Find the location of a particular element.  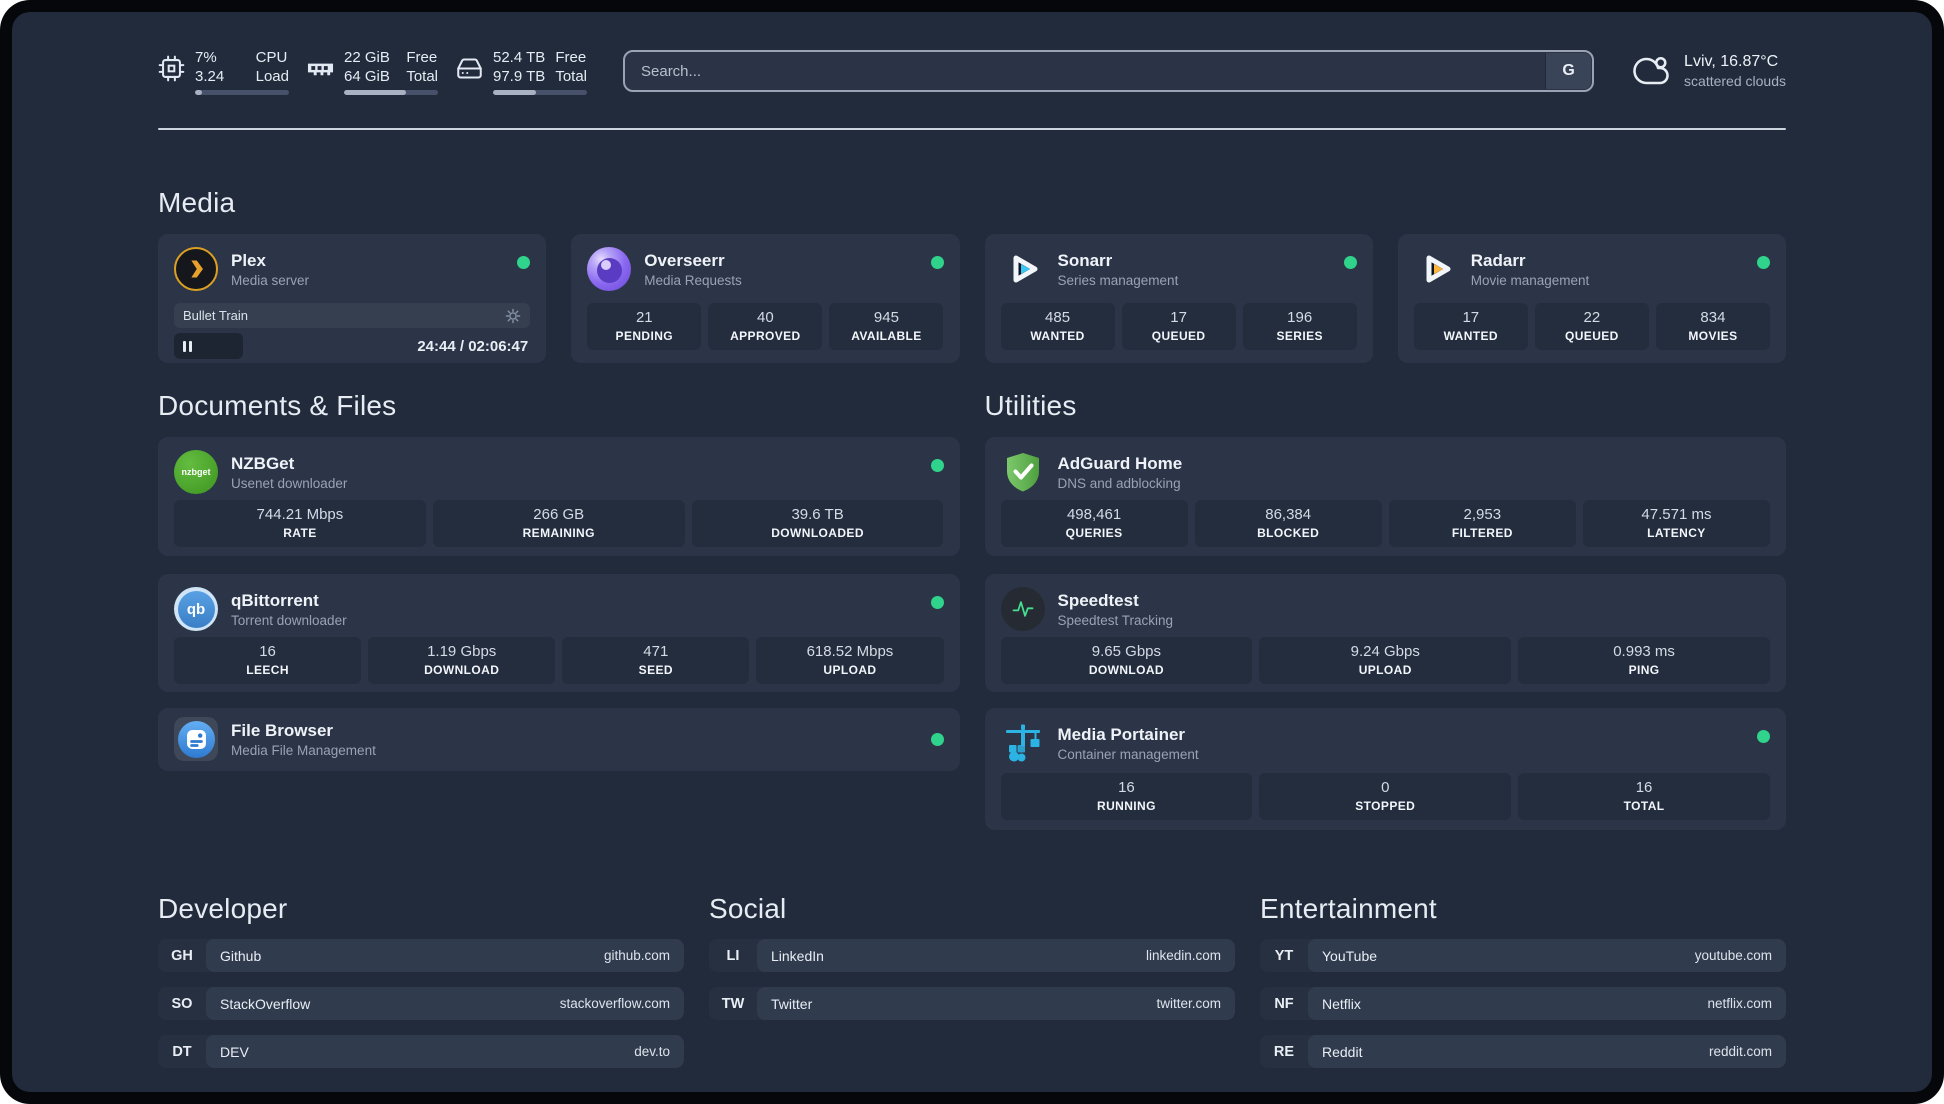

app-subtitle: Series management is located at coordinates (1118, 280).